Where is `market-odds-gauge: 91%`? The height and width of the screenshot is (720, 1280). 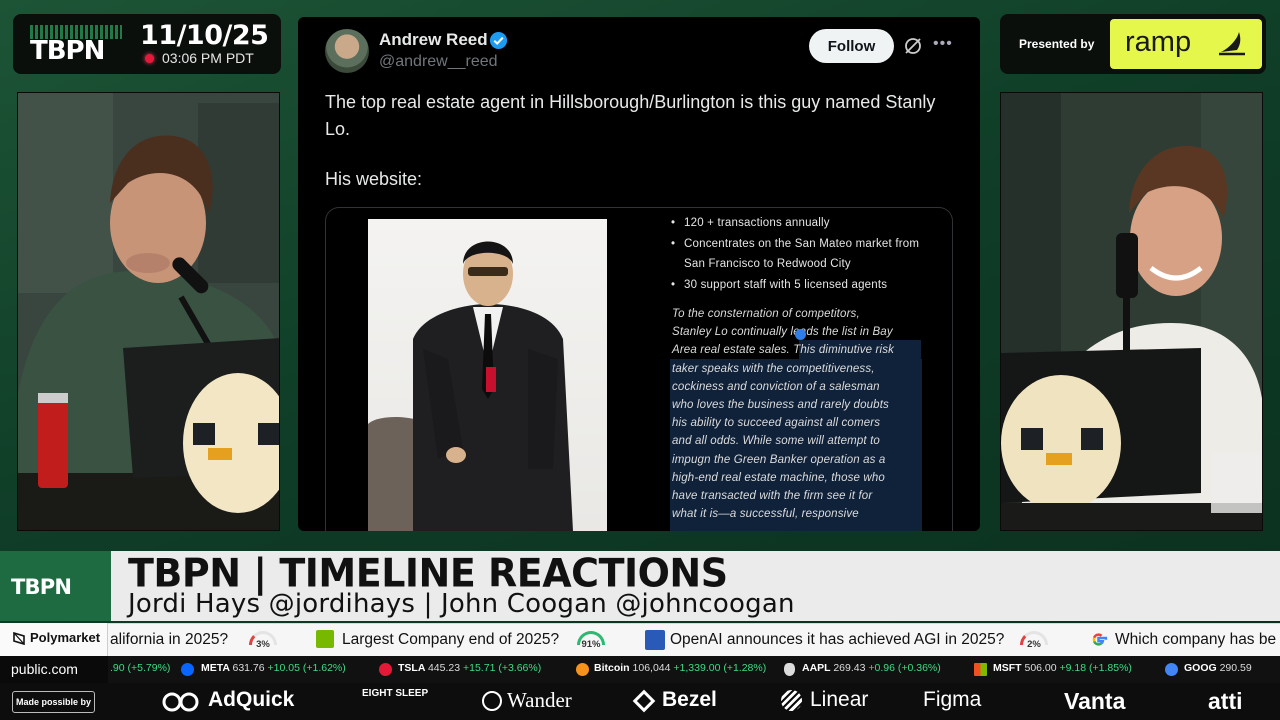 market-odds-gauge: 91% is located at coordinates (591, 642).